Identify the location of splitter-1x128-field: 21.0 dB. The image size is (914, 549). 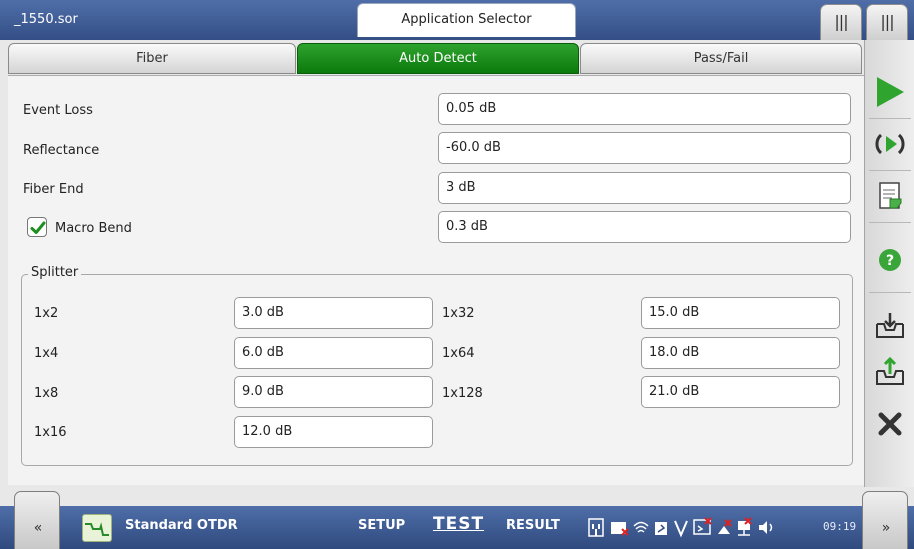
(740, 392).